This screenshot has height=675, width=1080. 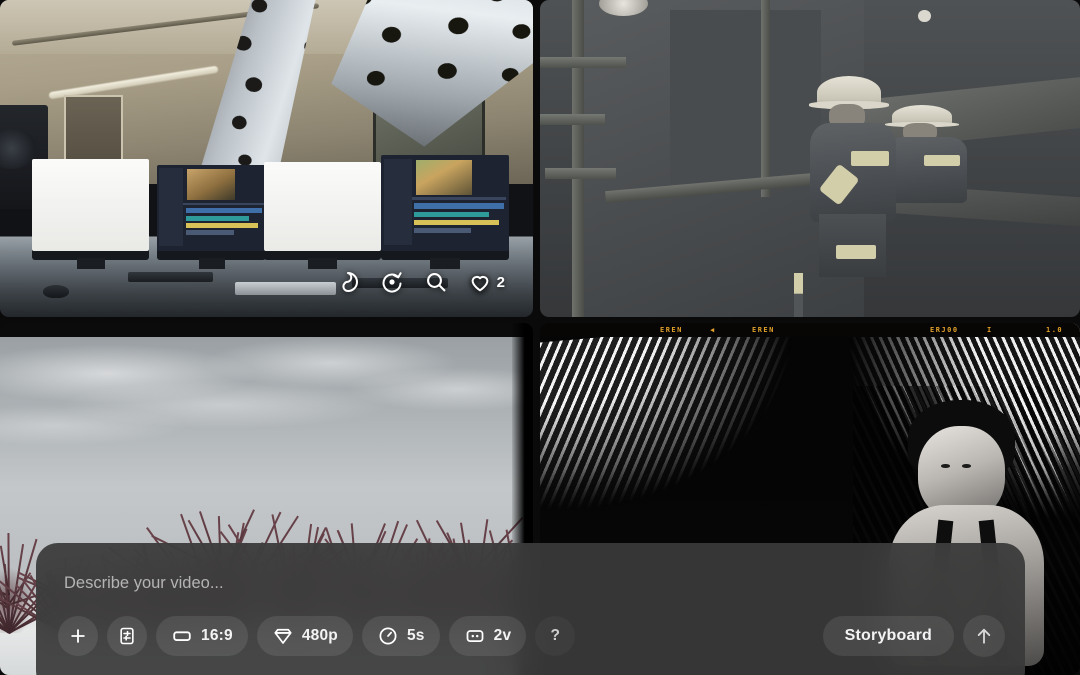 I want to click on help-button: ?, so click(x=555, y=636).